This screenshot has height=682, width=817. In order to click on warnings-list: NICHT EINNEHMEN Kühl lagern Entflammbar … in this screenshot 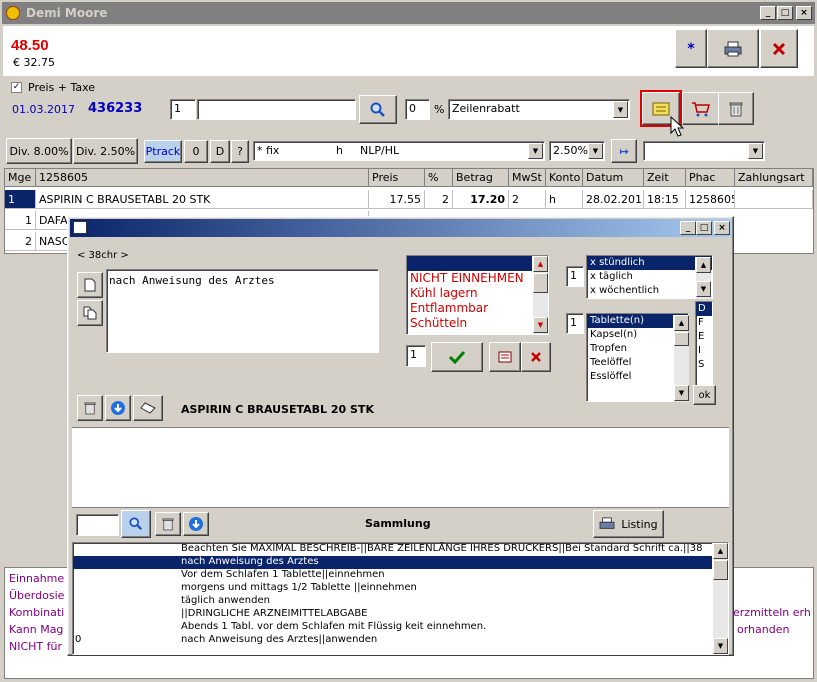, I will do `click(477, 295)`.